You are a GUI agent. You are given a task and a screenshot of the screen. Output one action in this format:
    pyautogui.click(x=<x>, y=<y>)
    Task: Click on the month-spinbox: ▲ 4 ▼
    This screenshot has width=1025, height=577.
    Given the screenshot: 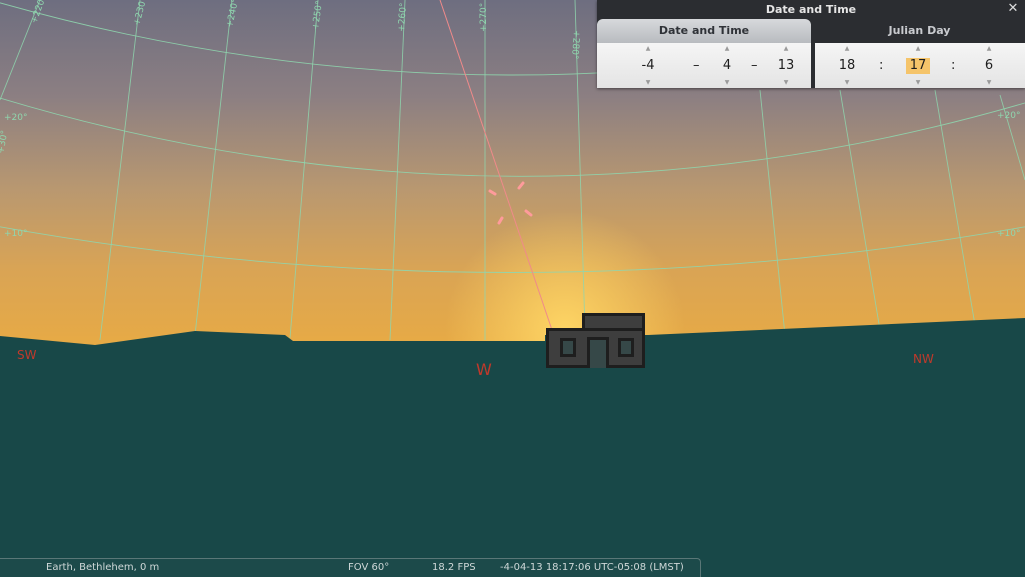 What is the action you would take?
    pyautogui.click(x=727, y=65)
    